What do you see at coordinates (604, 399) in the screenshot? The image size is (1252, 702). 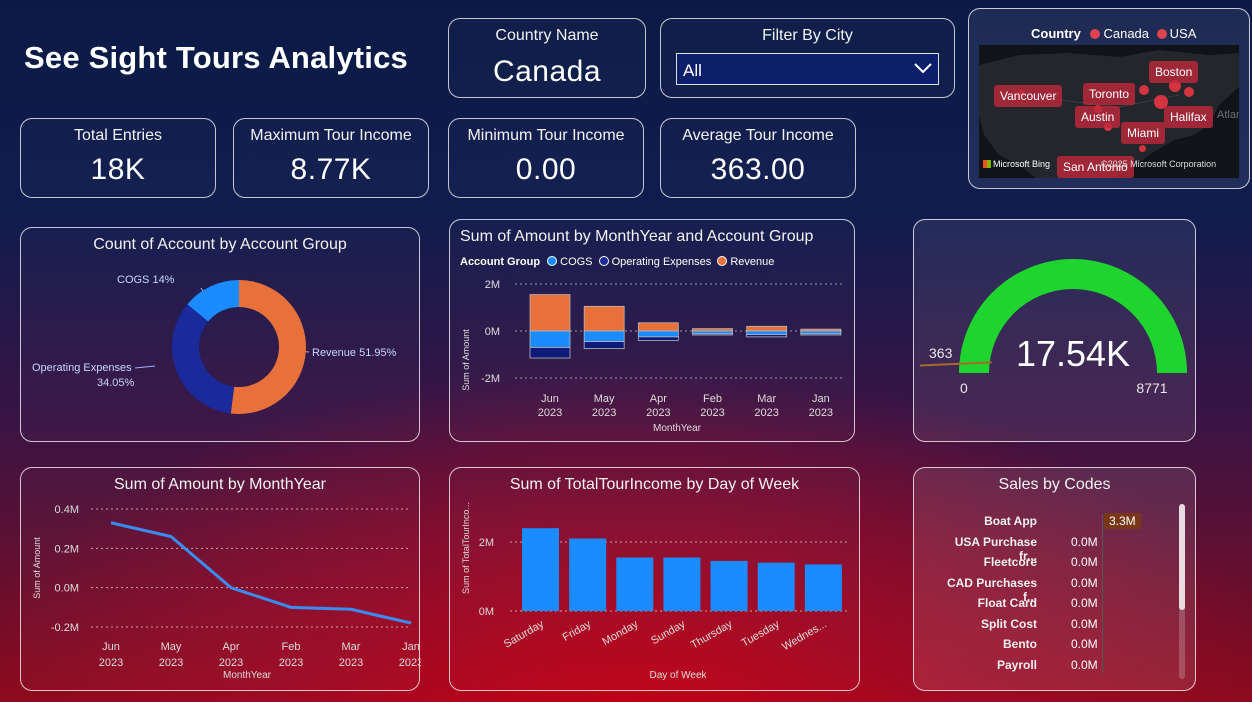 I see `x-tick-label: May` at bounding box center [604, 399].